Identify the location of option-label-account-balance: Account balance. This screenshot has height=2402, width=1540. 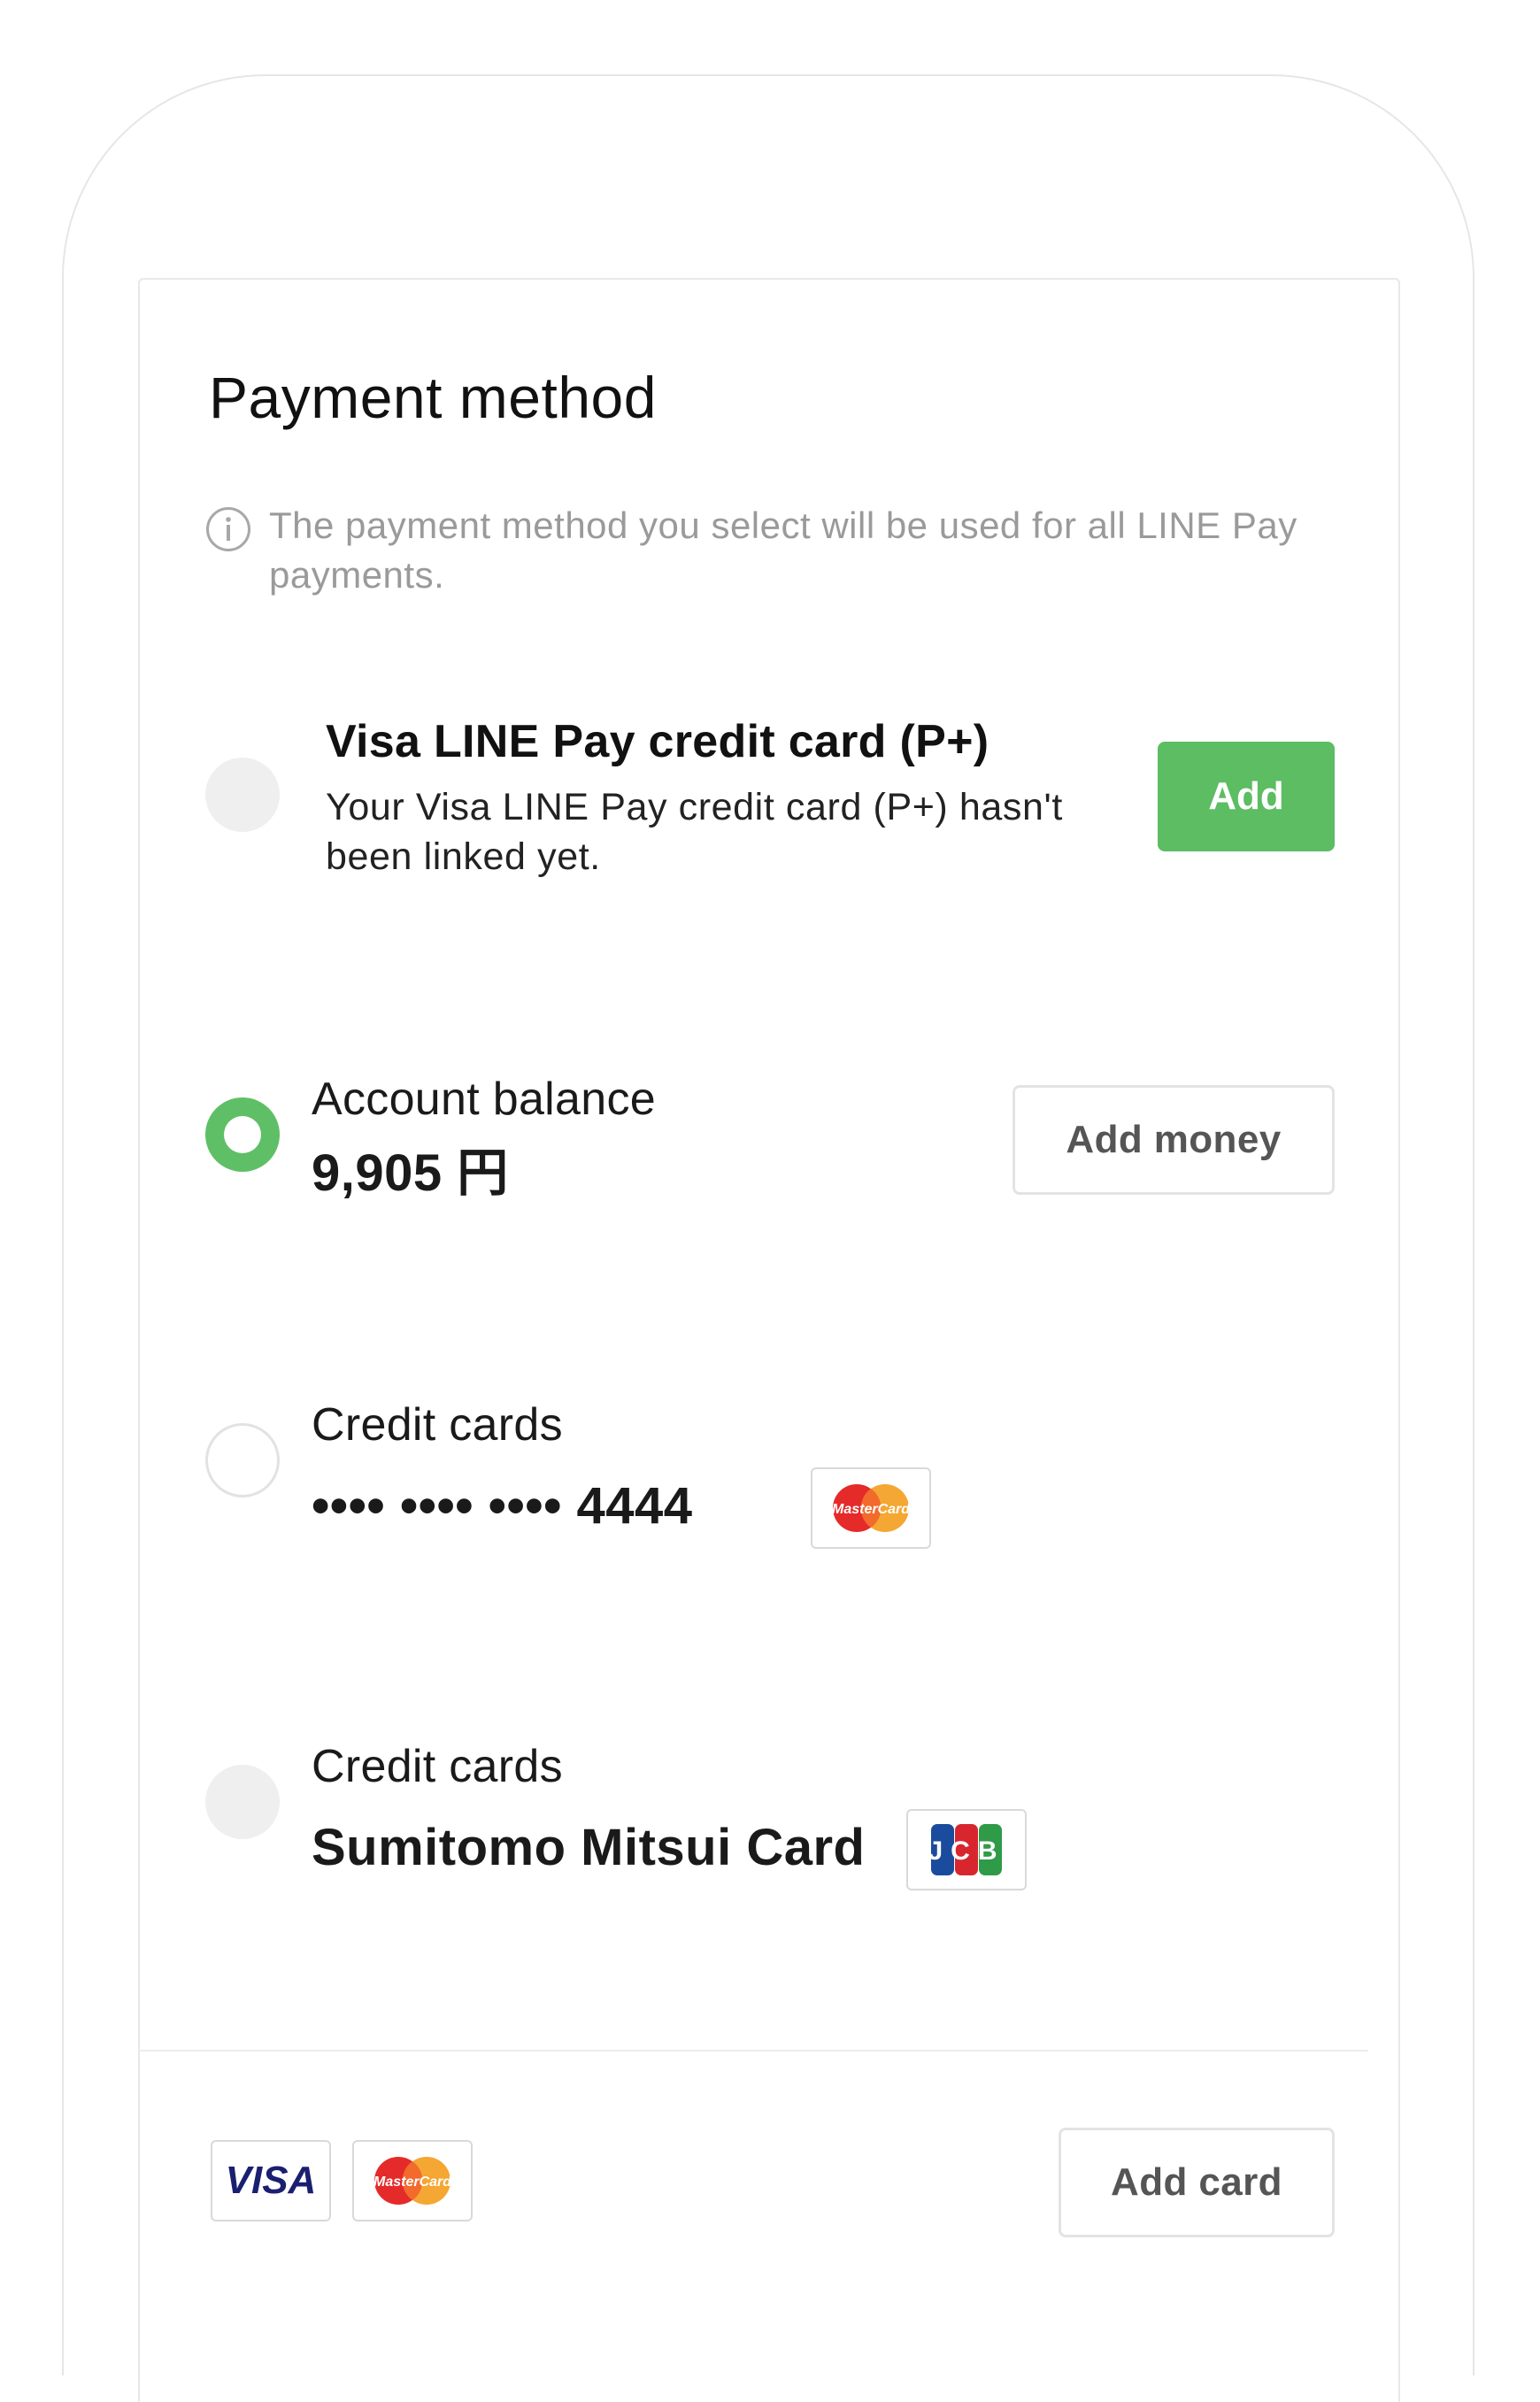
(484, 1100).